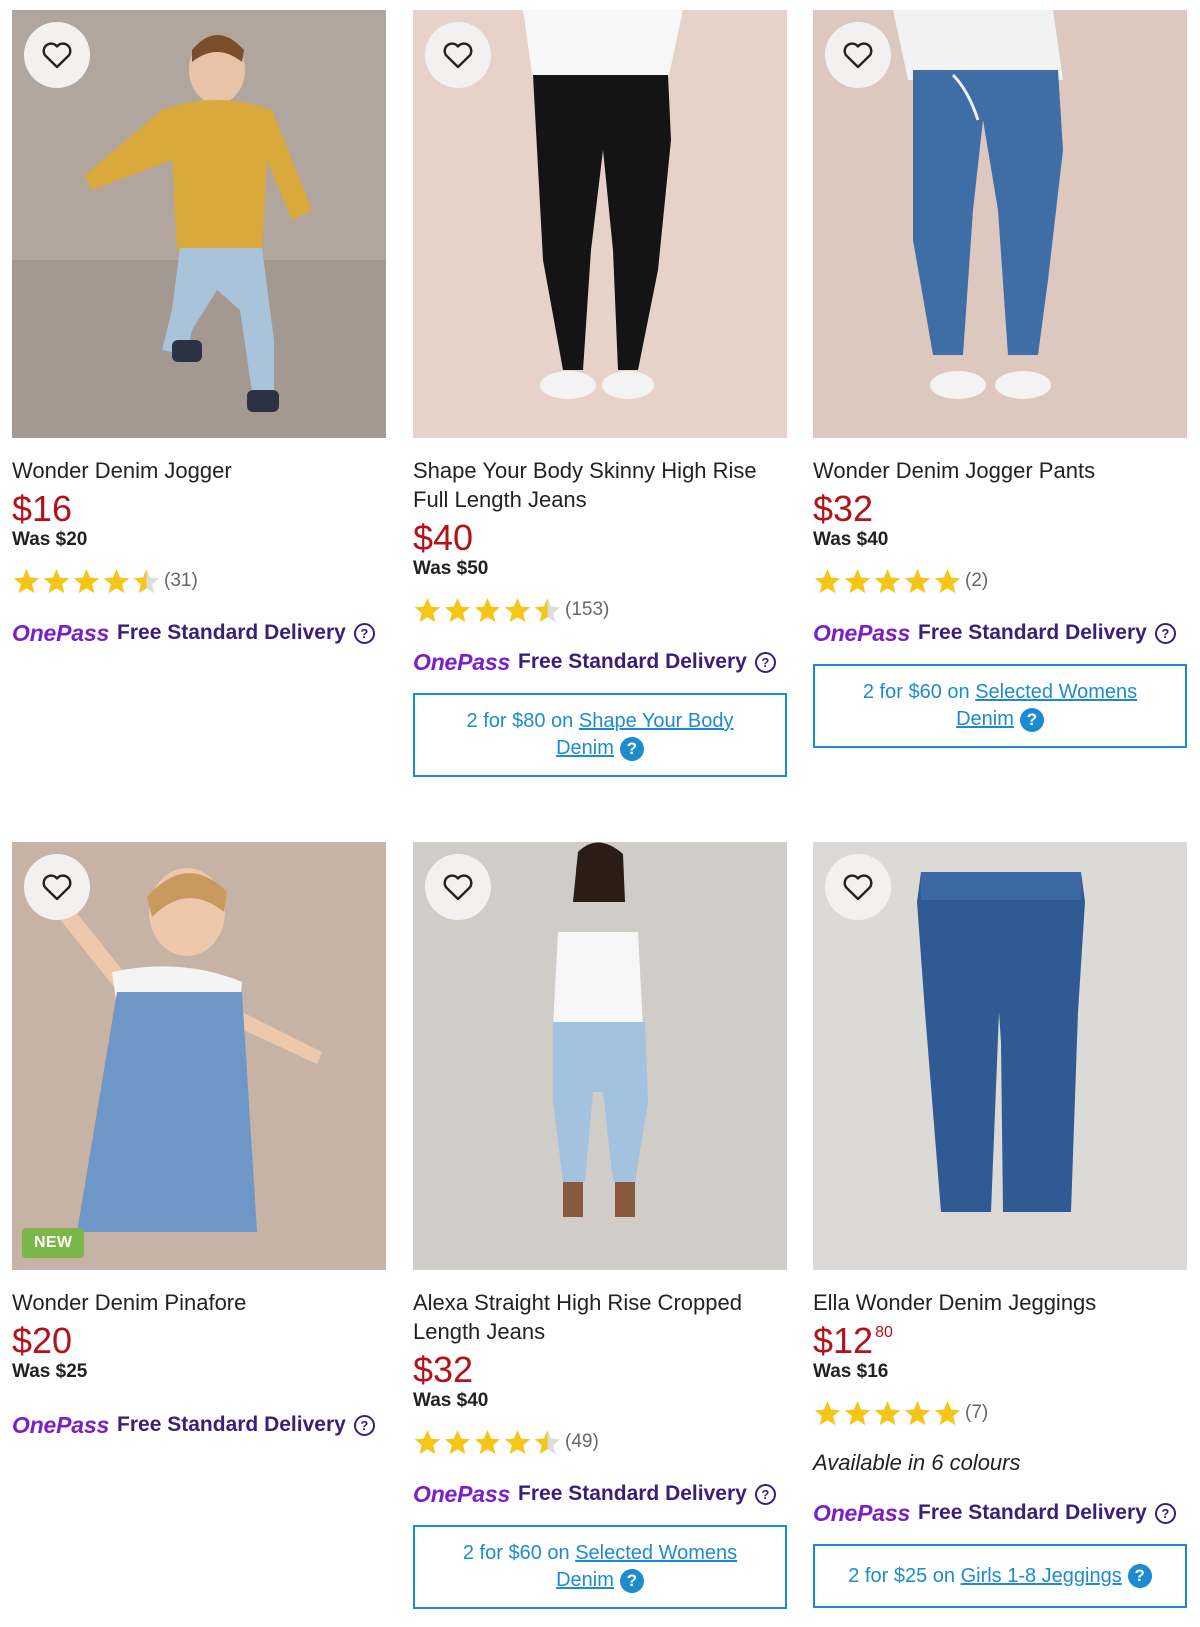 The height and width of the screenshot is (1627, 1200). What do you see at coordinates (977, 580) in the screenshot?
I see `review-count: (2)` at bounding box center [977, 580].